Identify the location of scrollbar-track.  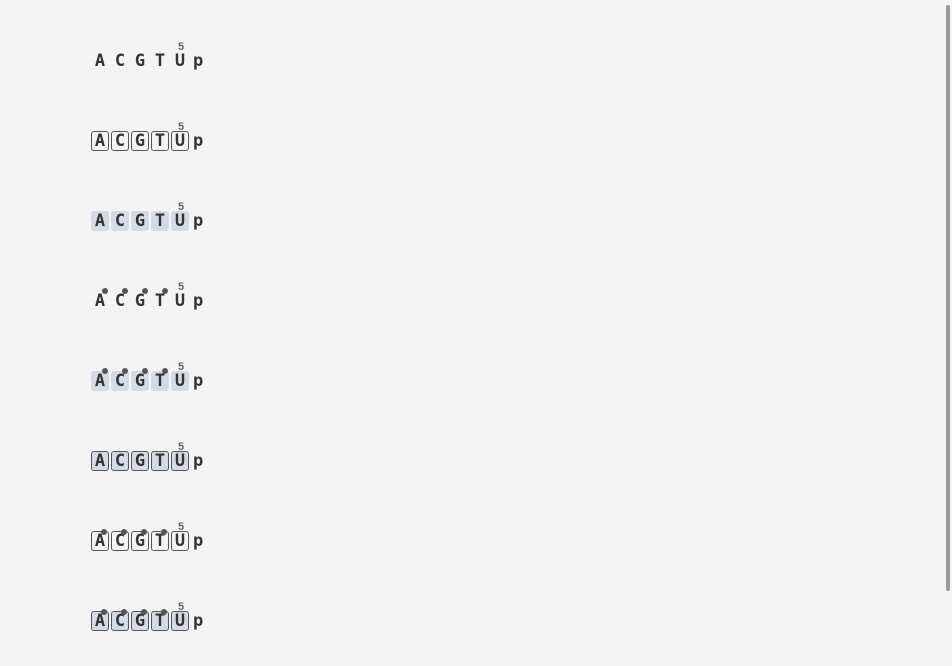
(948, 333).